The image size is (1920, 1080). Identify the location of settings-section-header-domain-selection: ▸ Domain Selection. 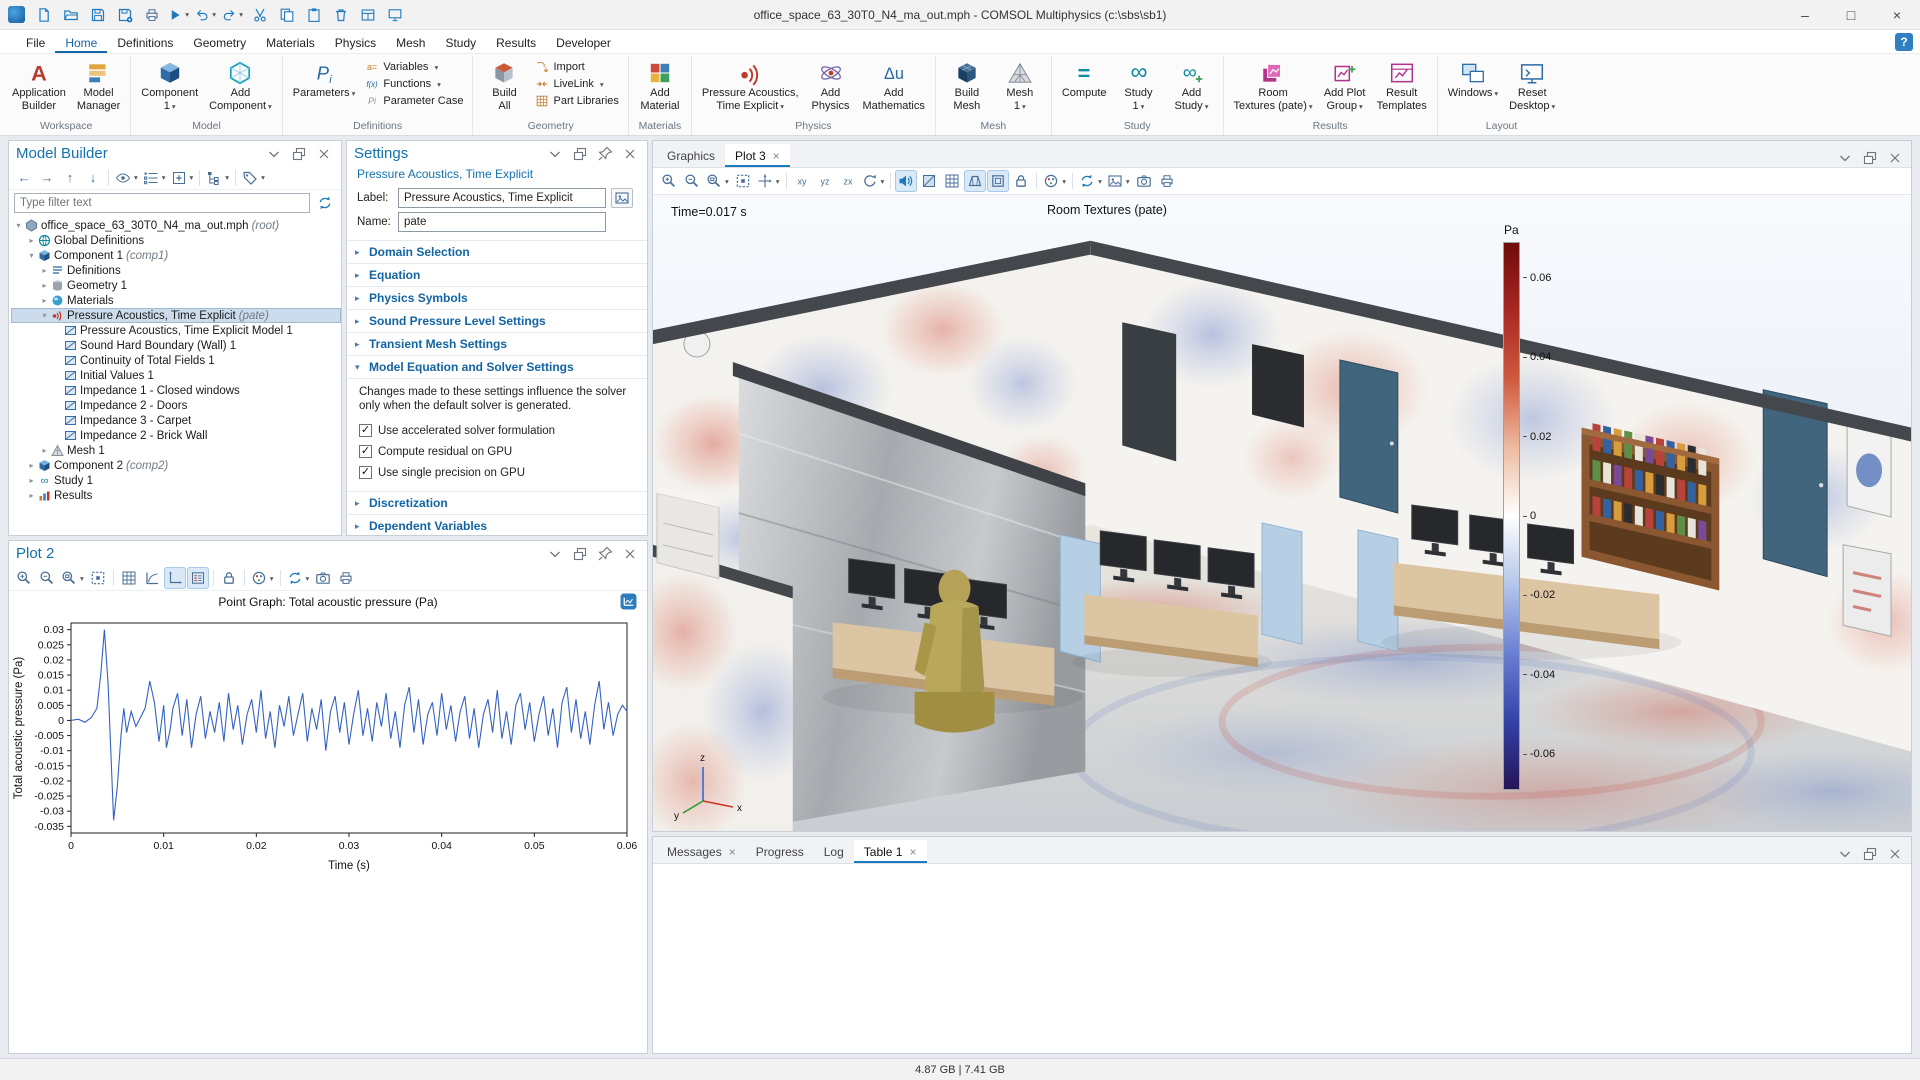
(497, 252).